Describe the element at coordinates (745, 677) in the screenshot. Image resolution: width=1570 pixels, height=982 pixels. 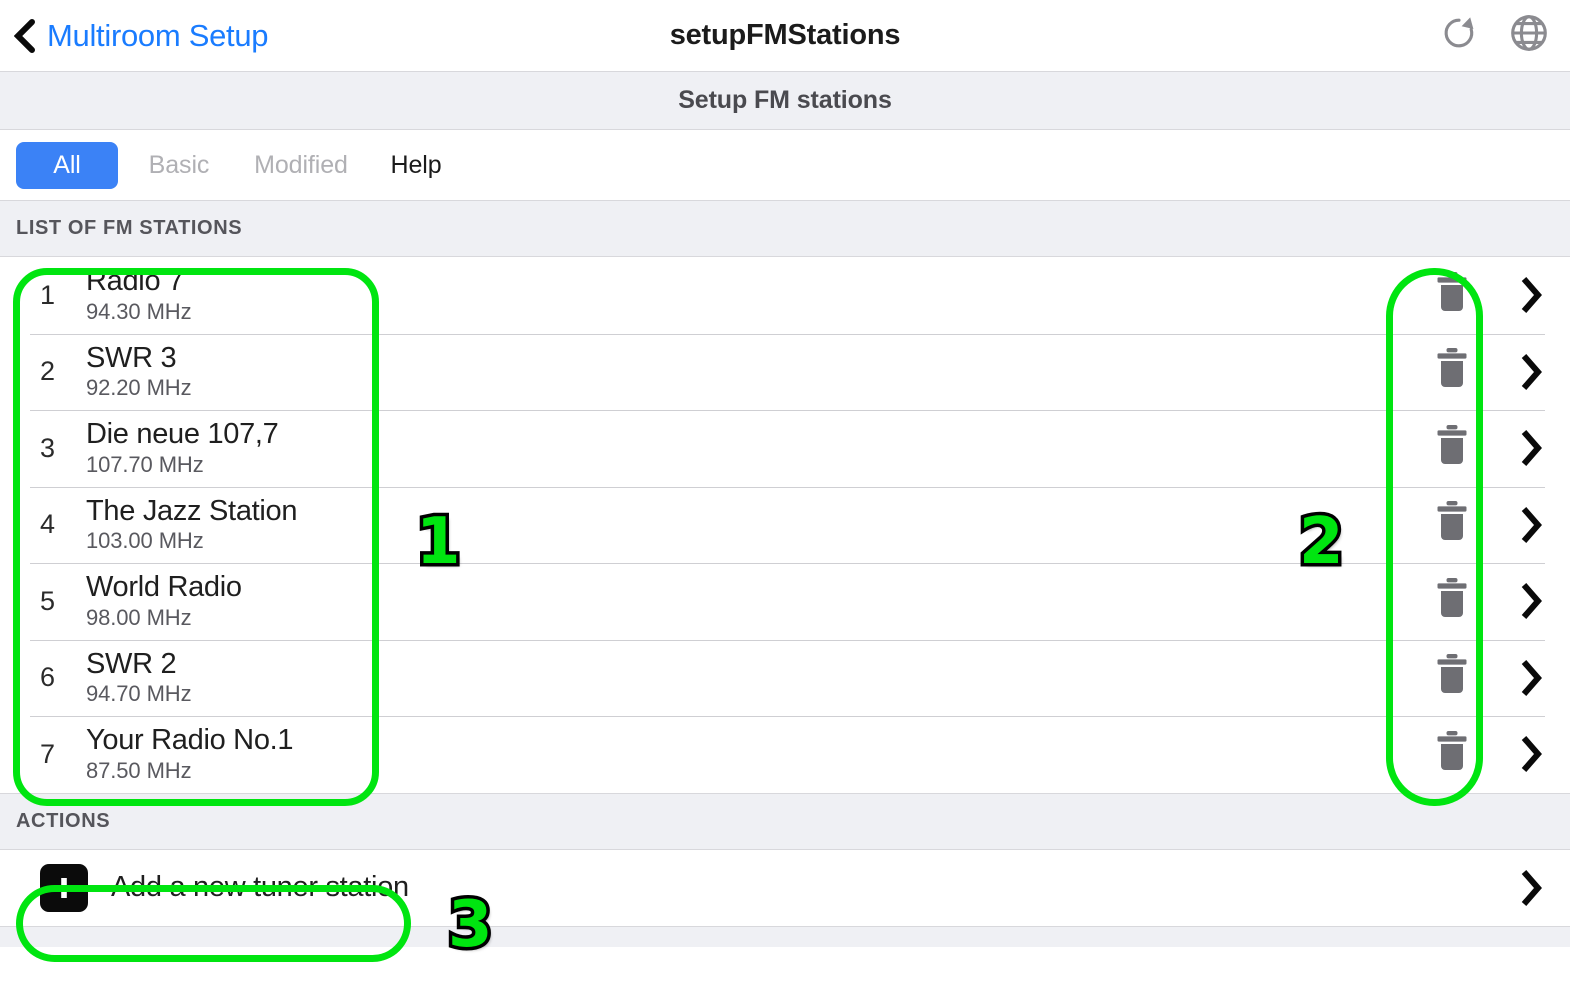
I see `station-text: SWR 2 94.70 MHz` at that location.